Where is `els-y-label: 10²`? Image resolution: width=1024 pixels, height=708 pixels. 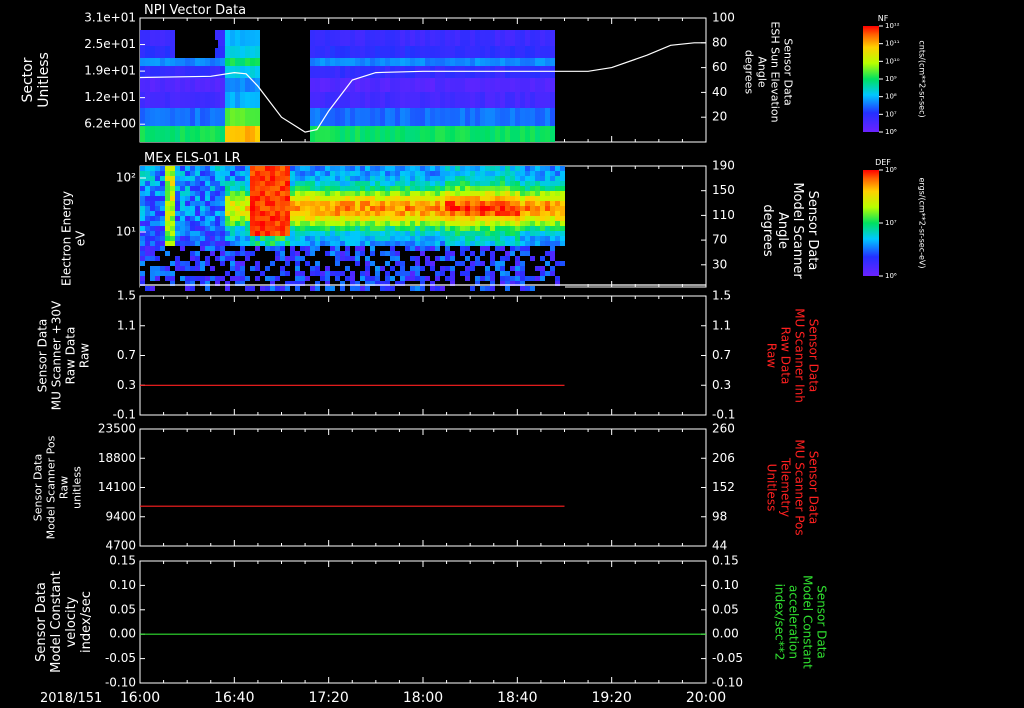 els-y-label: 10² is located at coordinates (126, 178).